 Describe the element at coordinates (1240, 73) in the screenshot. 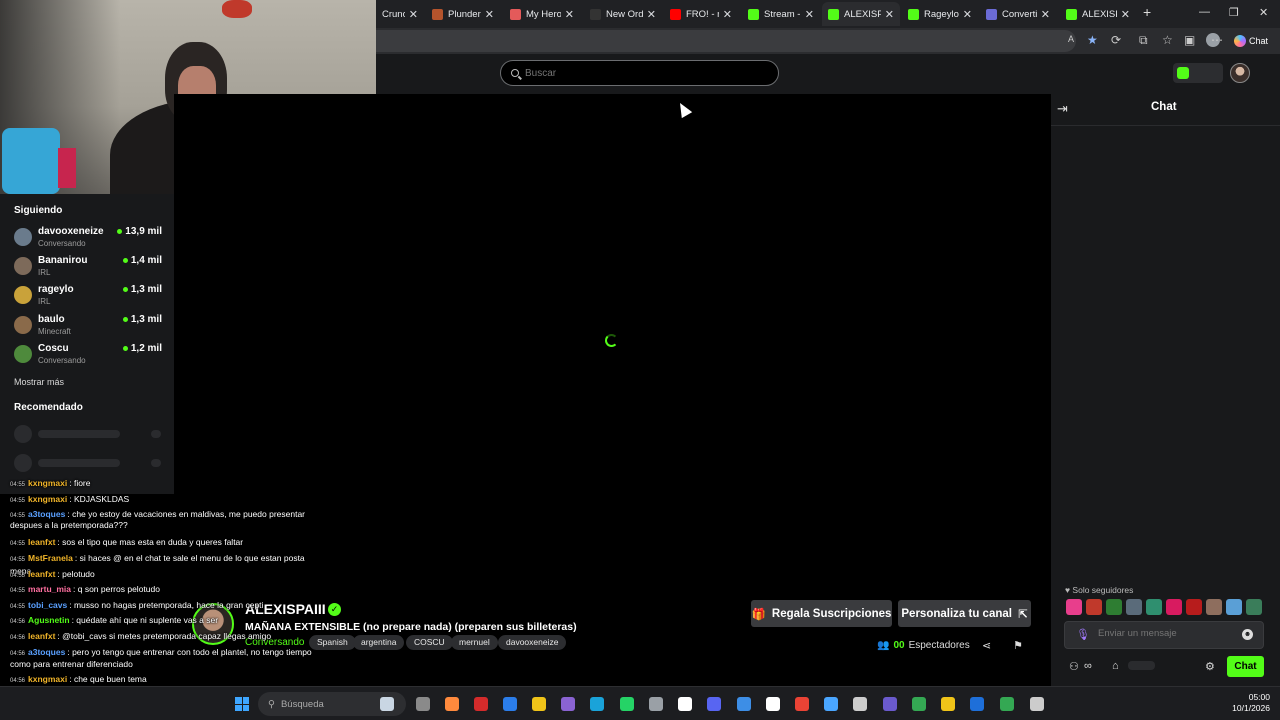

I see `user-avatar` at that location.